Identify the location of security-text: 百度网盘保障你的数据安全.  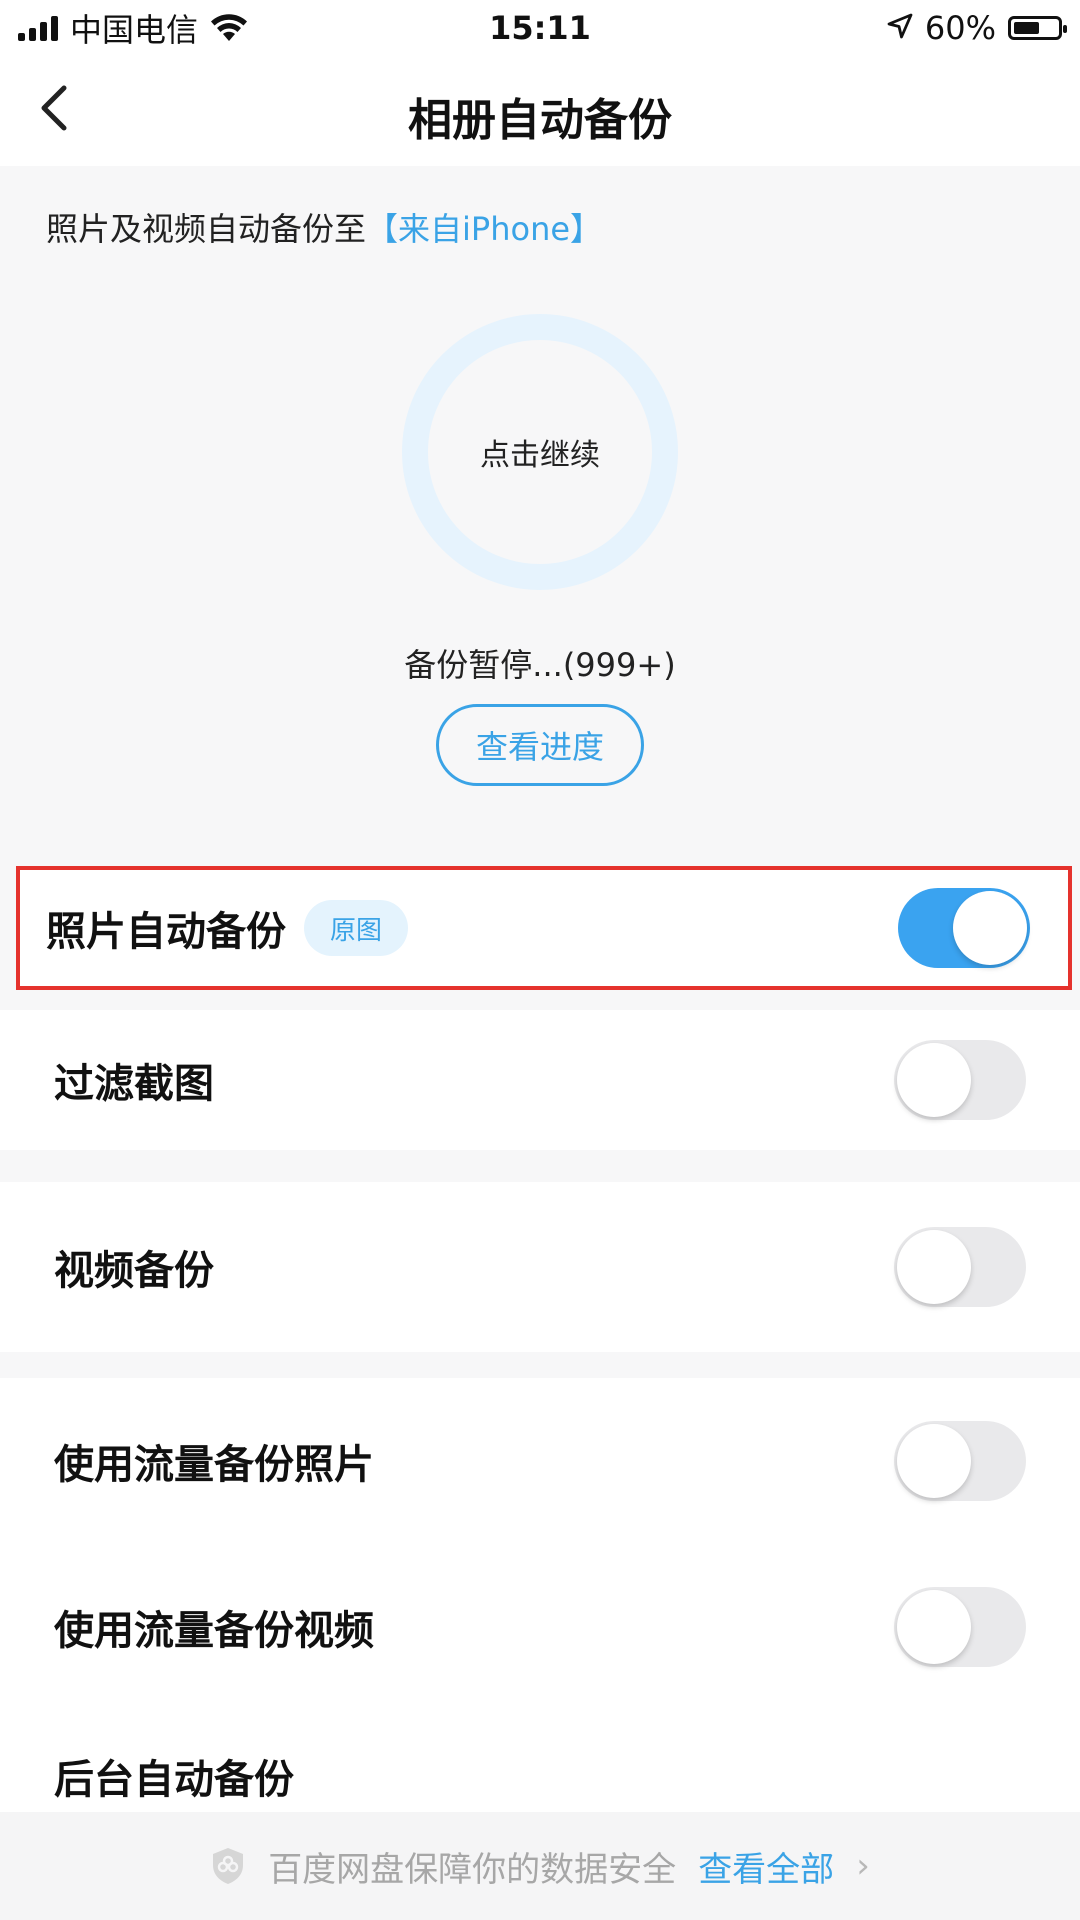
(472, 1869).